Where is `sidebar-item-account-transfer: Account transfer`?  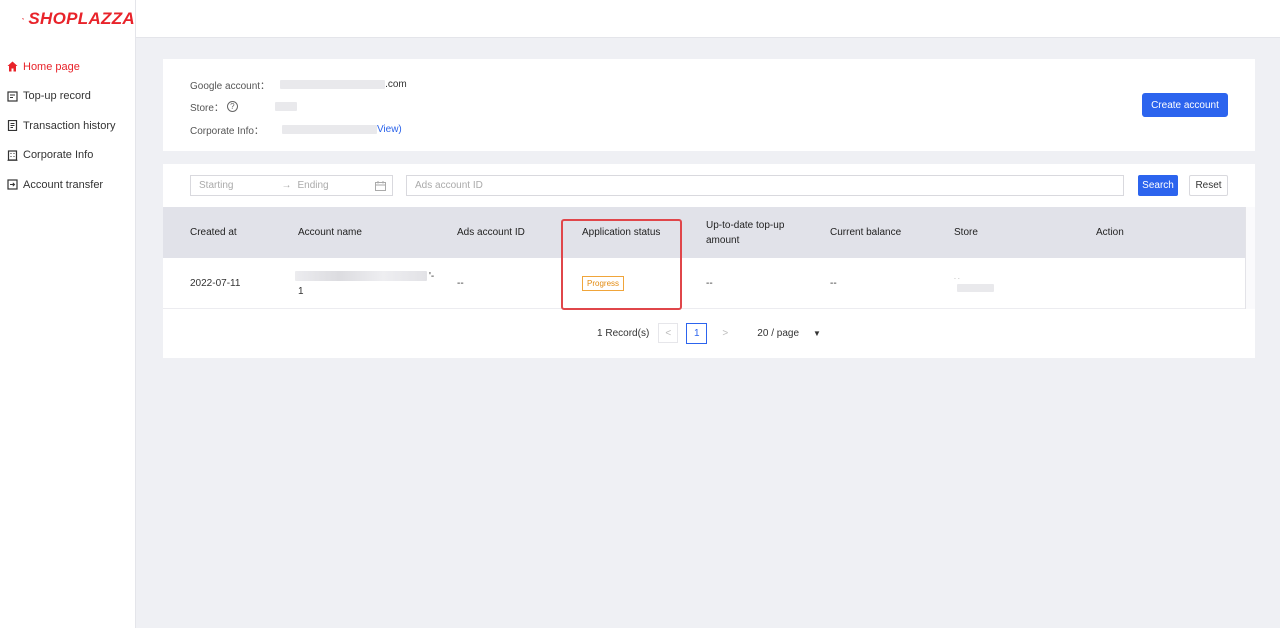
sidebar-item-account-transfer: Account transfer is located at coordinates (67, 185).